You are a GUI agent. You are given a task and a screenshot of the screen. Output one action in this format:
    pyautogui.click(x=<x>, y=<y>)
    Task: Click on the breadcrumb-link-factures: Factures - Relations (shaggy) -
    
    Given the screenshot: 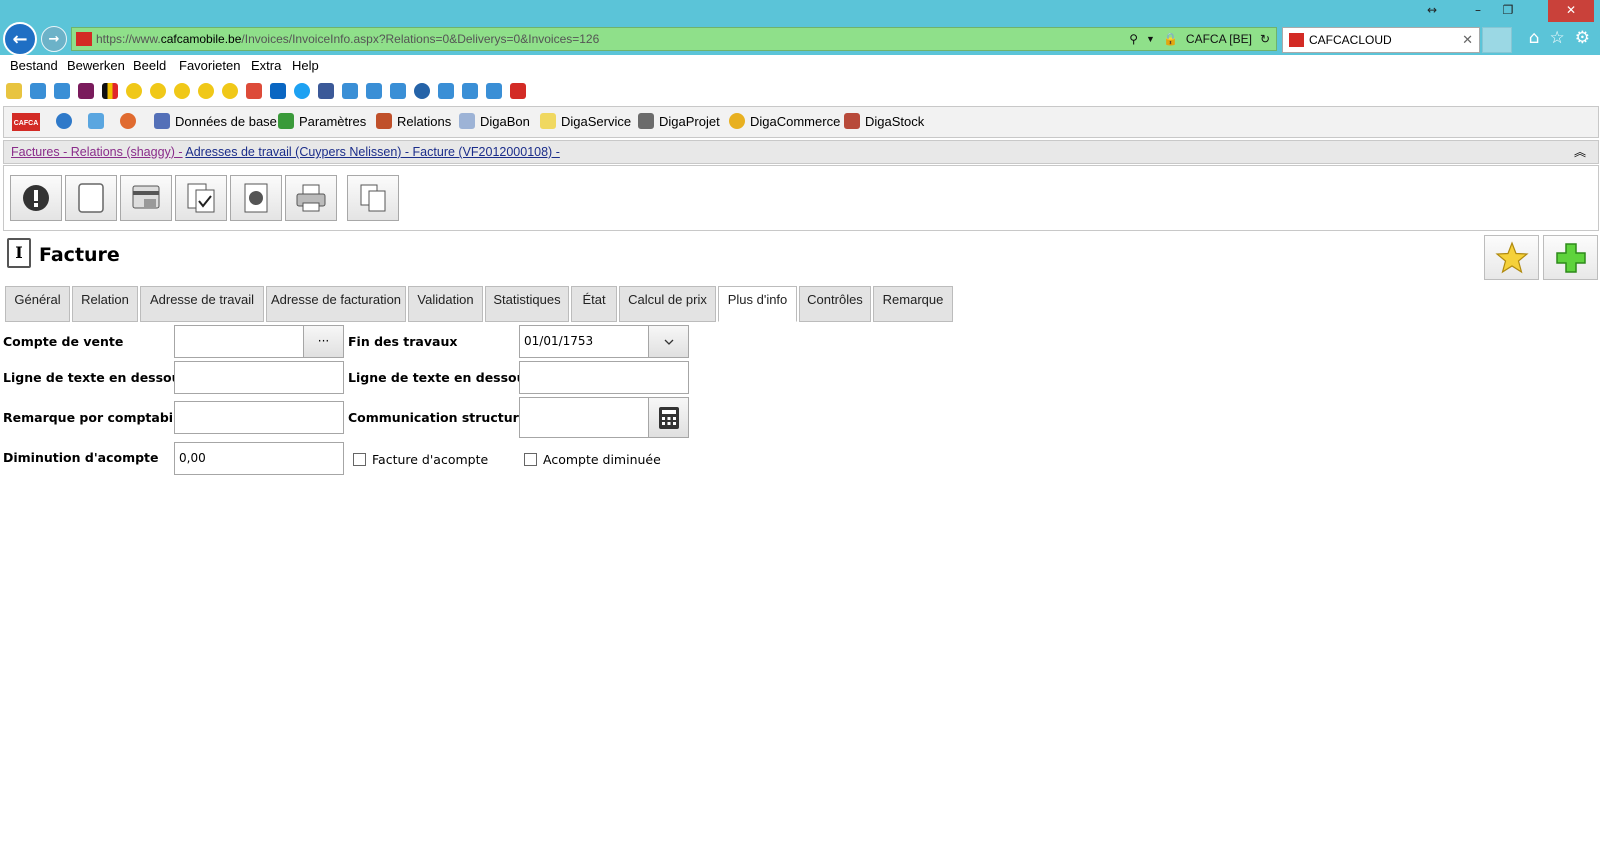 What is the action you would take?
    pyautogui.click(x=97, y=152)
    